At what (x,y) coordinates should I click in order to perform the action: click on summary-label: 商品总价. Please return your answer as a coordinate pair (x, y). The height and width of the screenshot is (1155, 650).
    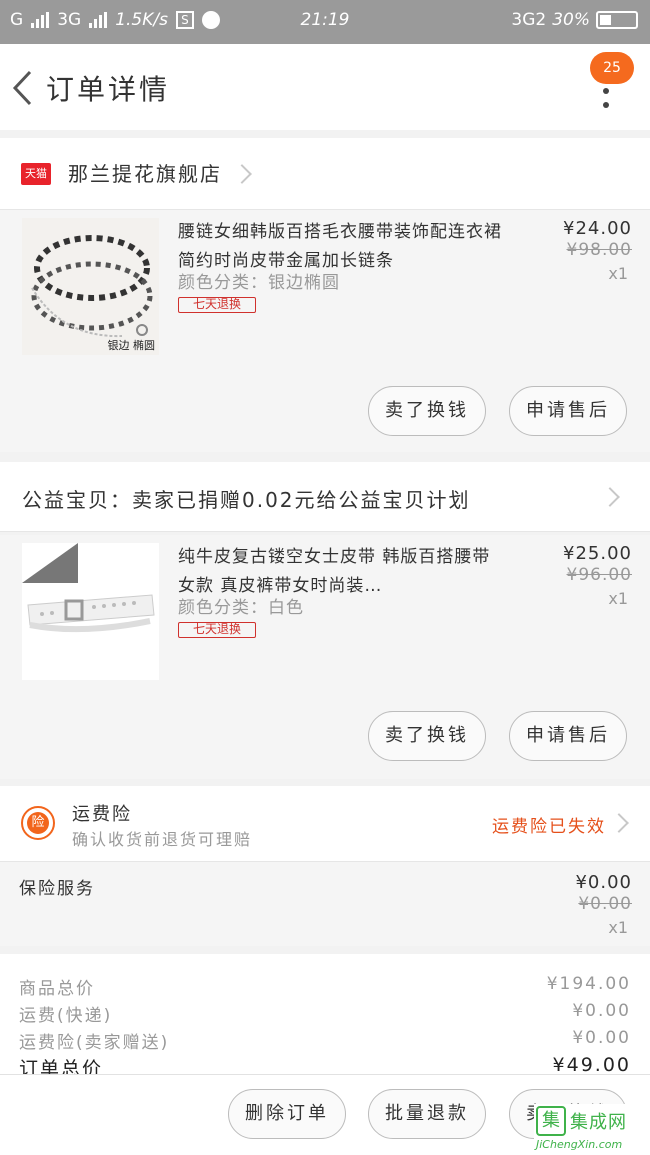
    Looking at the image, I should click on (57, 989).